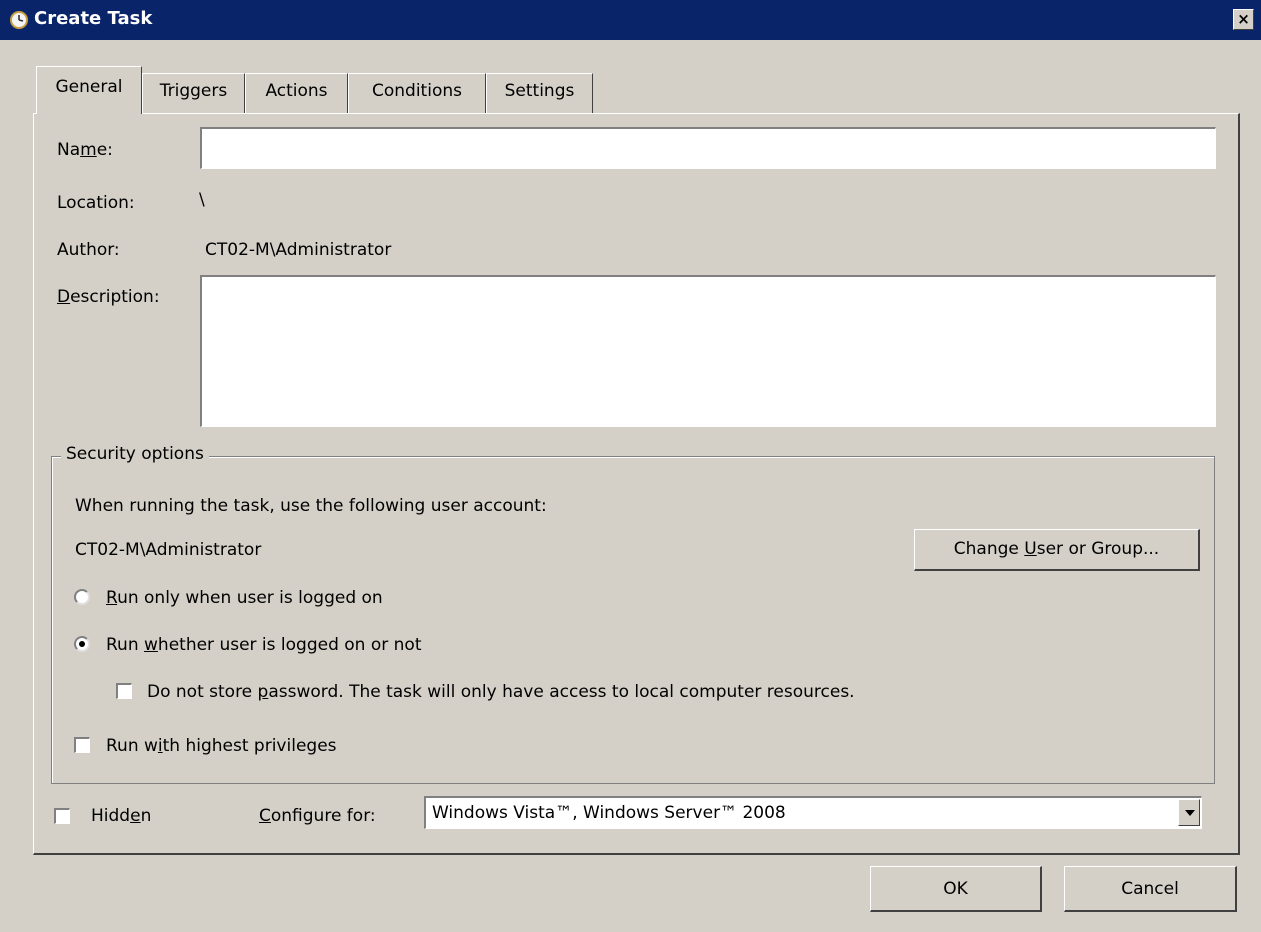 This screenshot has width=1261, height=932. Describe the element at coordinates (956, 889) in the screenshot. I see `ok-button: OK` at that location.